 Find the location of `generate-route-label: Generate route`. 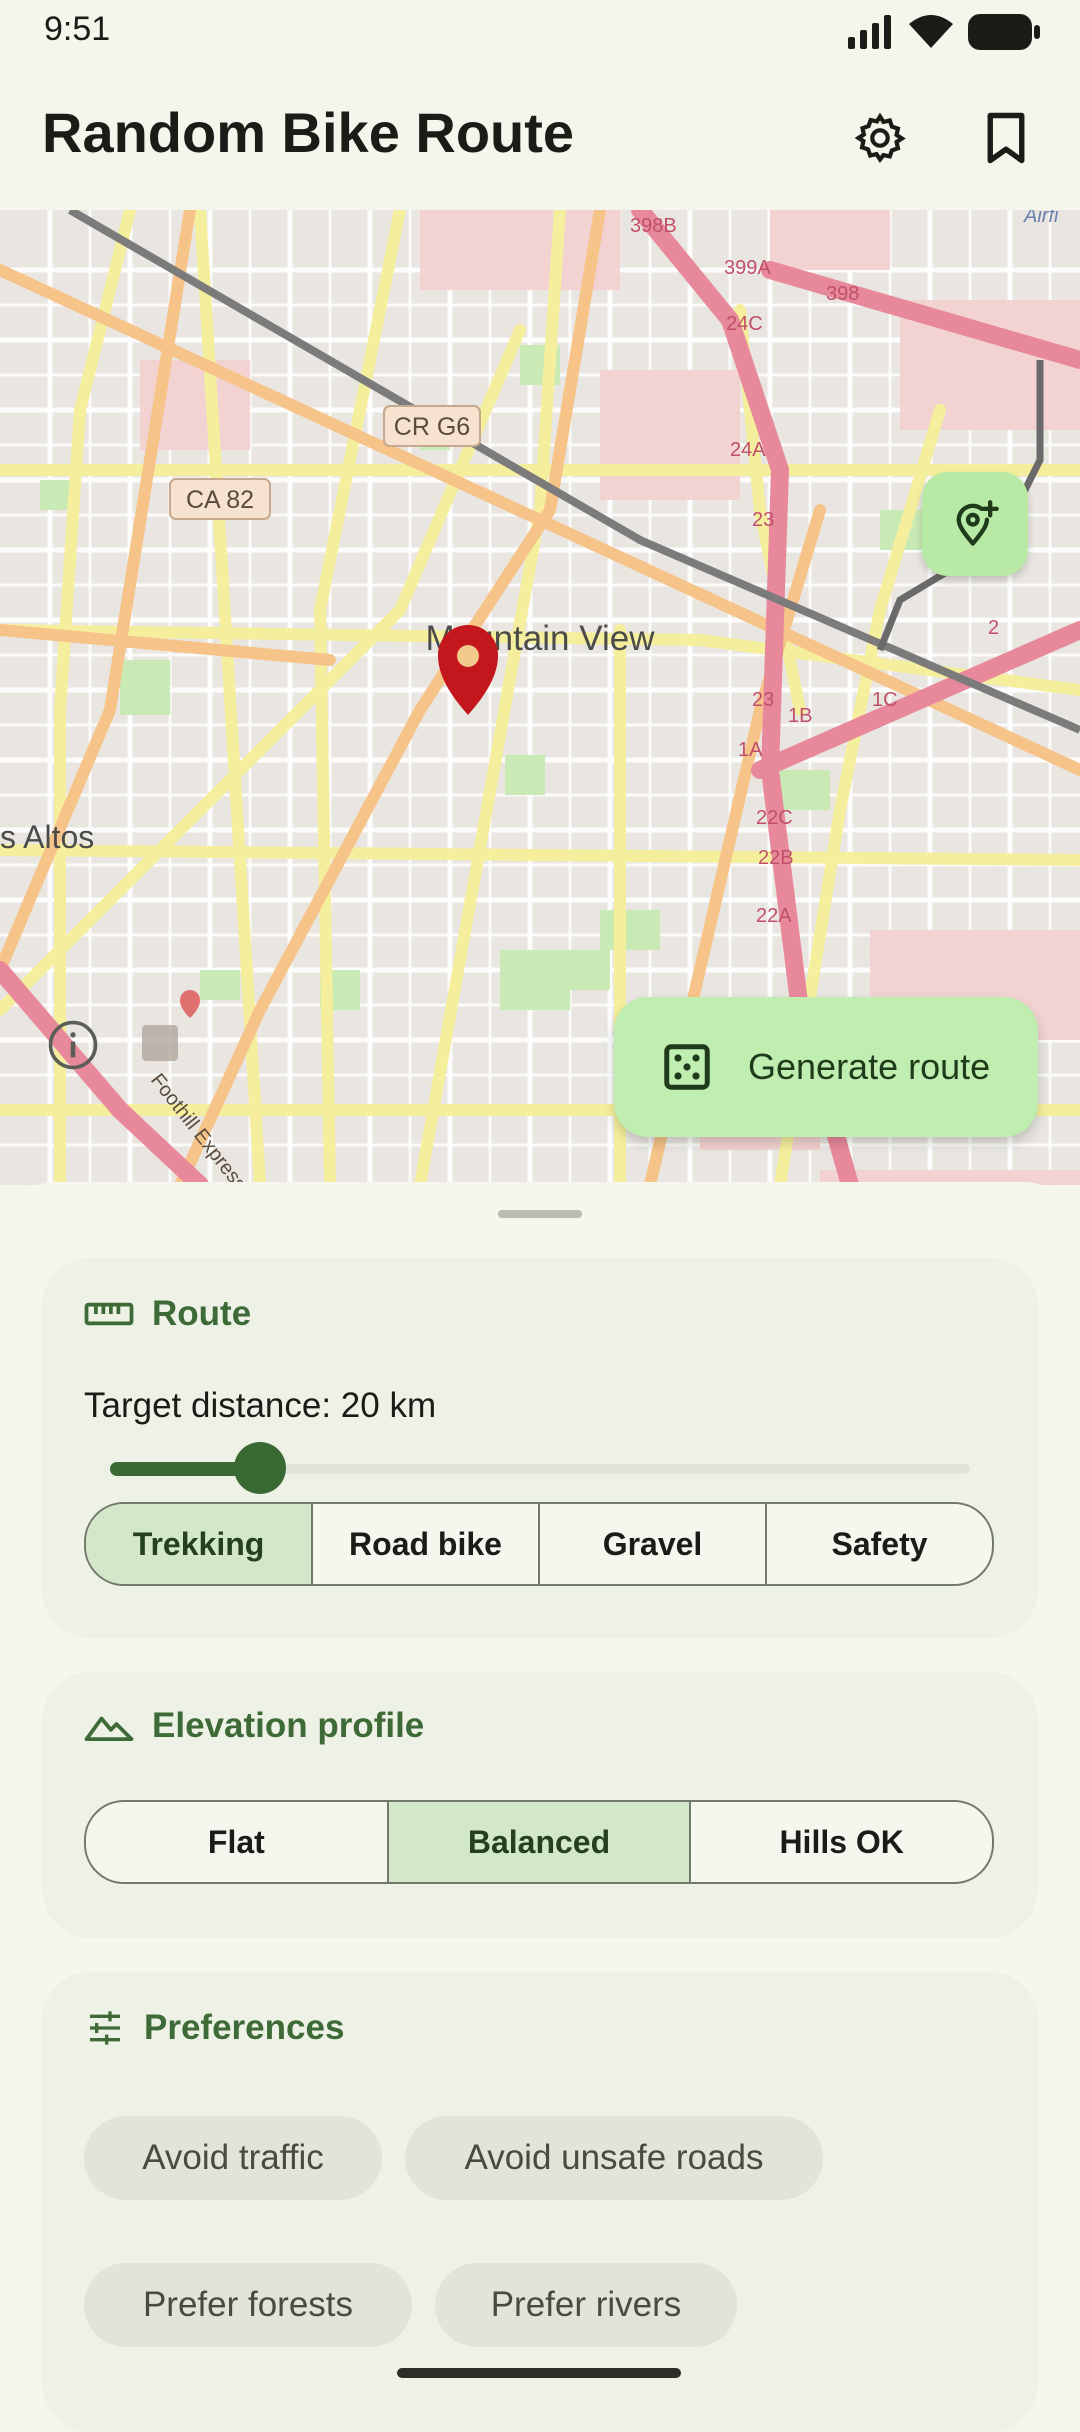

generate-route-label: Generate route is located at coordinates (869, 1066).